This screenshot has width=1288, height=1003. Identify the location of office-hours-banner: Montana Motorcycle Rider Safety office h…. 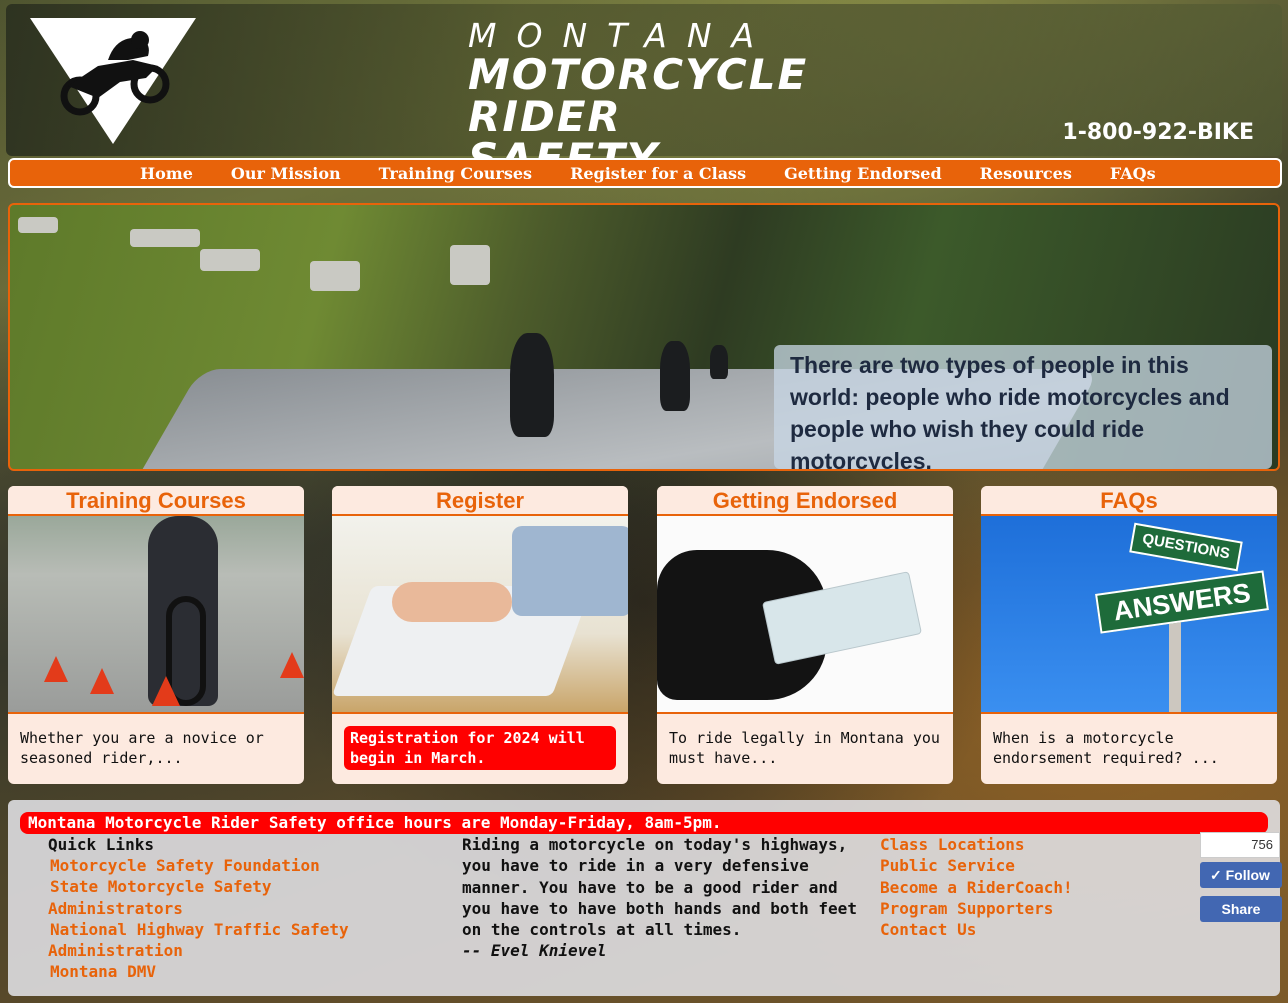
(644, 823).